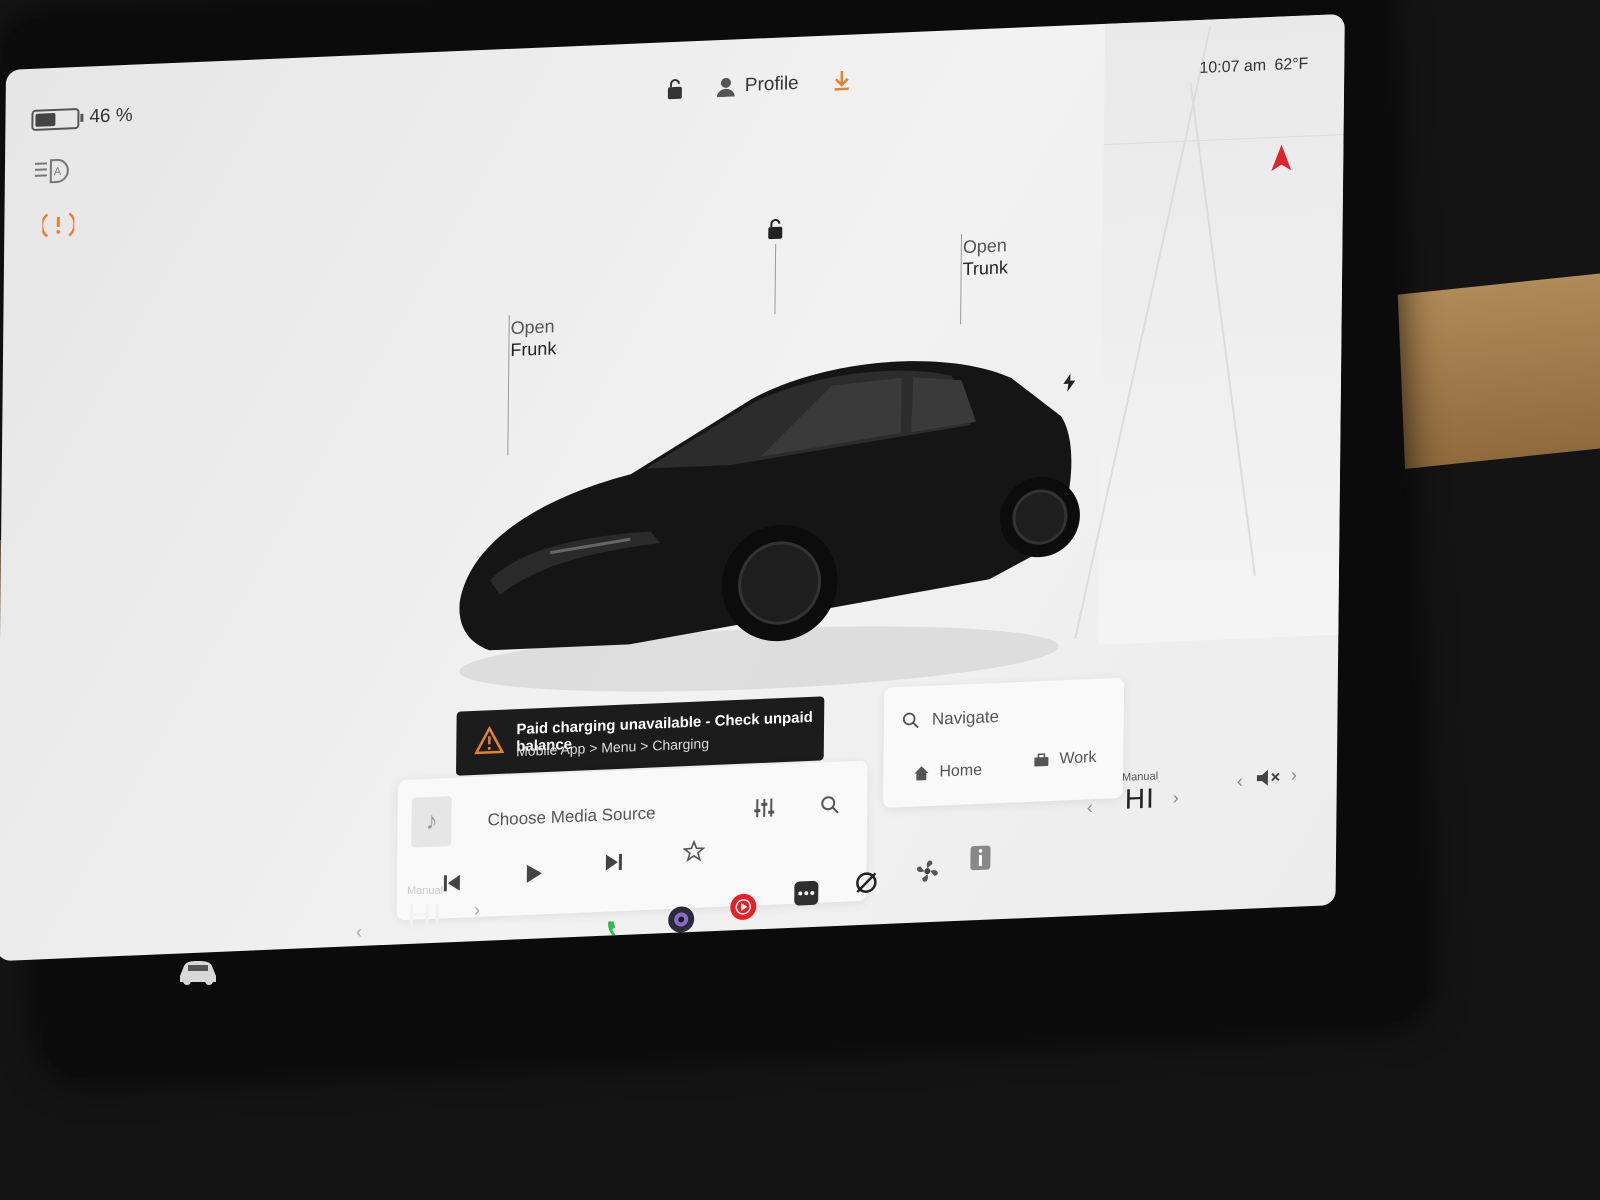 The width and height of the screenshot is (1600, 1200). What do you see at coordinates (57, 119) in the screenshot?
I see `battery-icon` at bounding box center [57, 119].